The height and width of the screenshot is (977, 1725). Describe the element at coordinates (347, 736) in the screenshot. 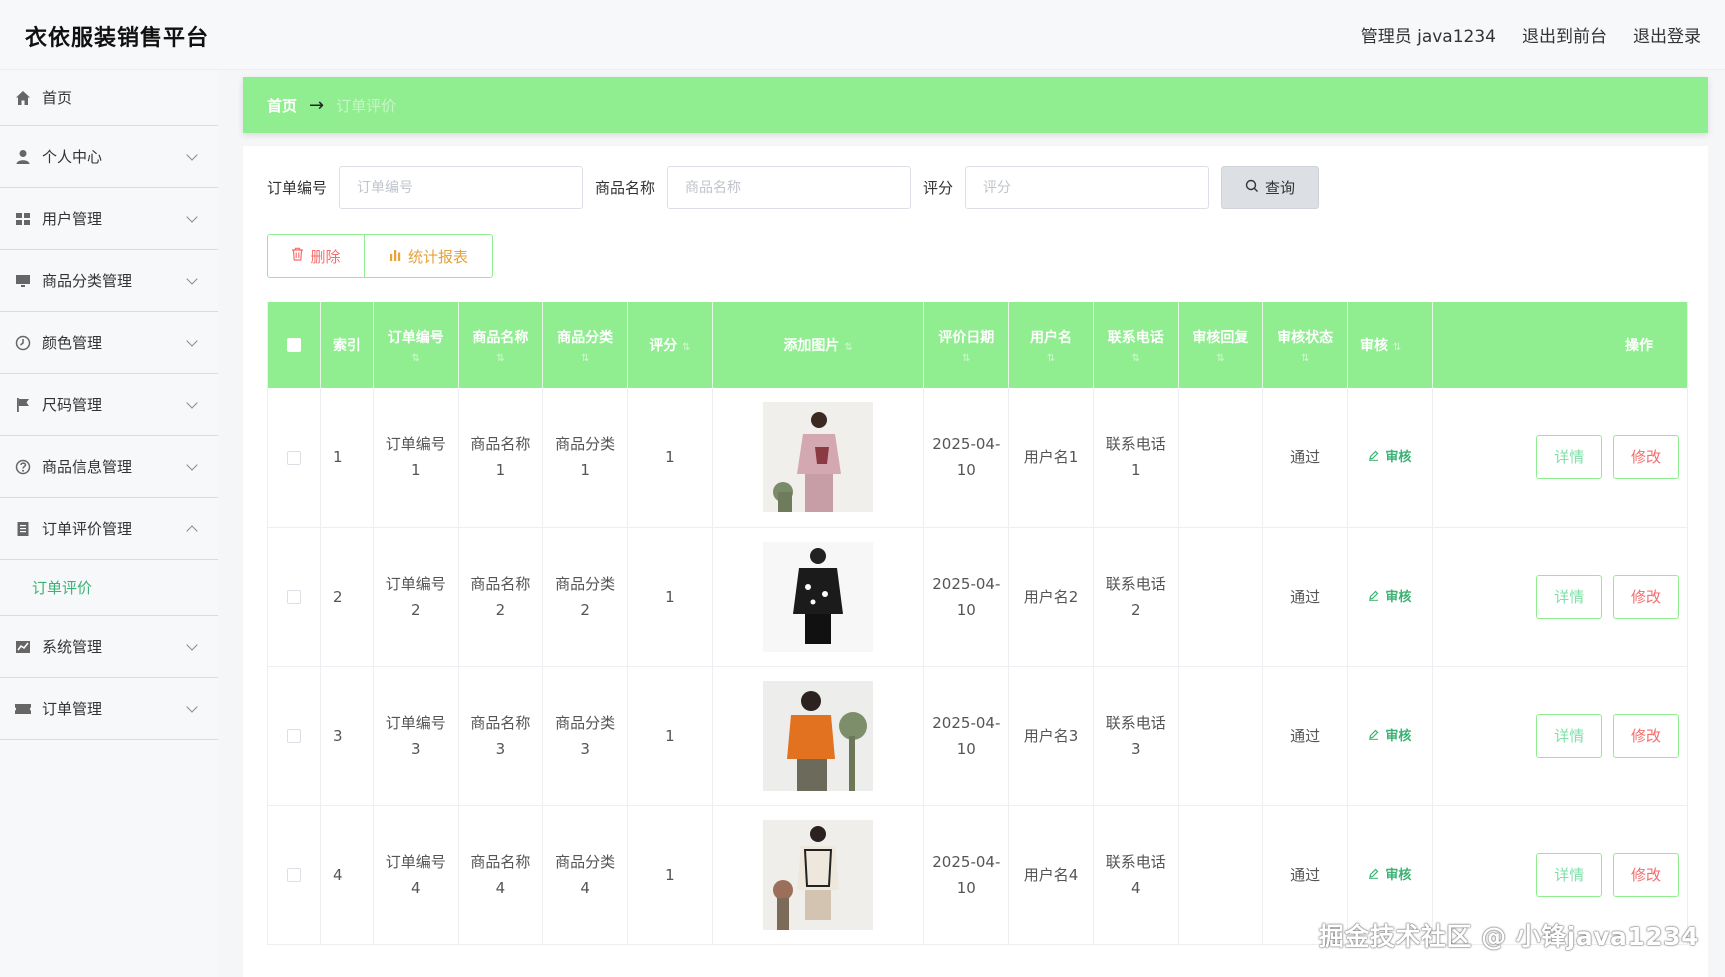

I see `cell-index: 3` at that location.